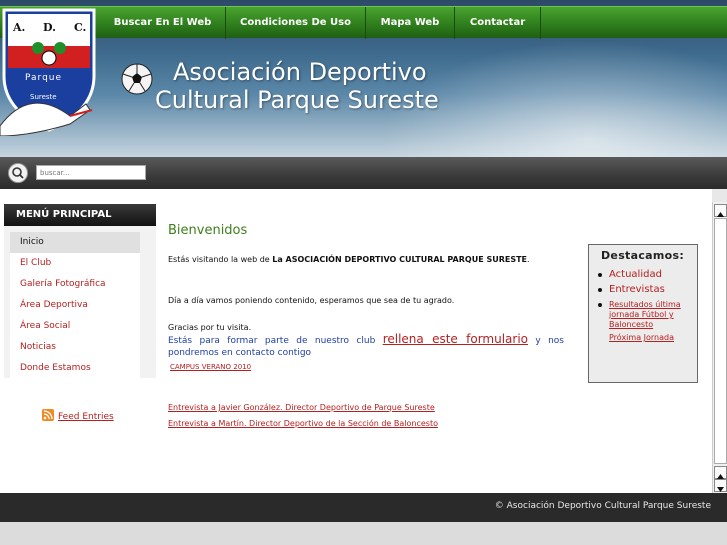  I want to click on destacamos-item-proxima: Próxima Jornada, so click(652, 338).